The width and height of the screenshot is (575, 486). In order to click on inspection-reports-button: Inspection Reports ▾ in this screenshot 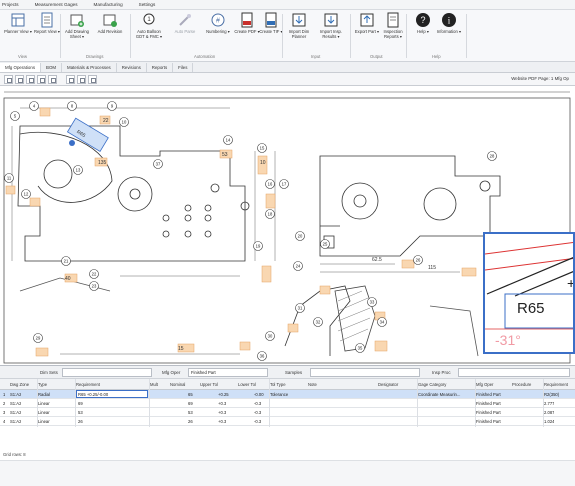, I will do `click(393, 32)`.